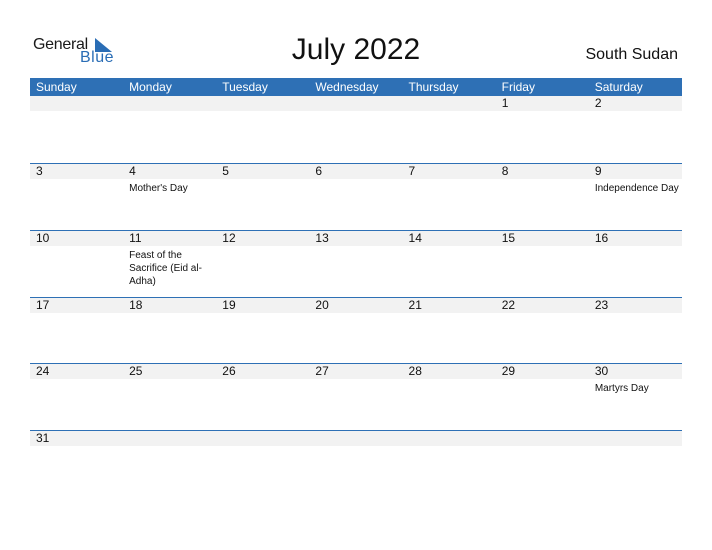  Describe the element at coordinates (43, 438) in the screenshot. I see `day-number: 31` at that location.